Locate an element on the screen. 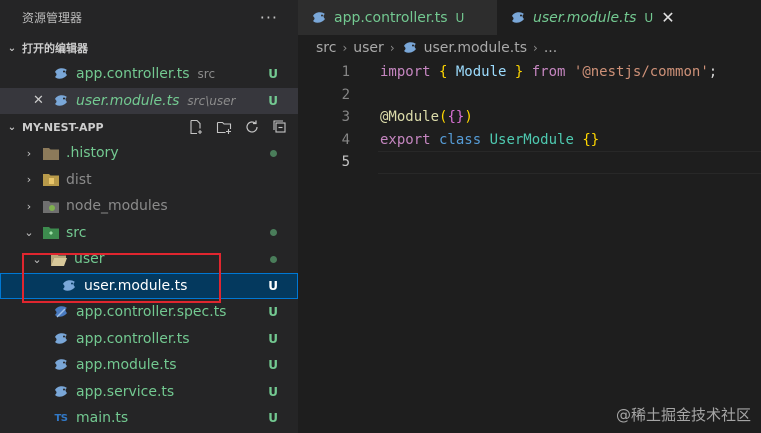  tree-folder-user: ⌄ user is located at coordinates (149, 259).